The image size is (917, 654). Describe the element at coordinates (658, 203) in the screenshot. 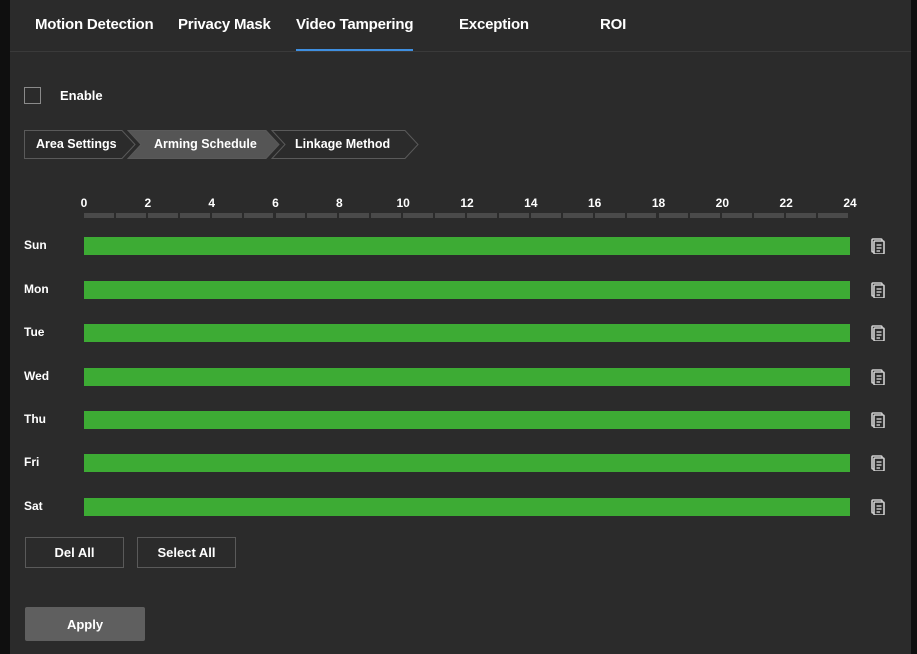

I see `hour-label: 18` at that location.